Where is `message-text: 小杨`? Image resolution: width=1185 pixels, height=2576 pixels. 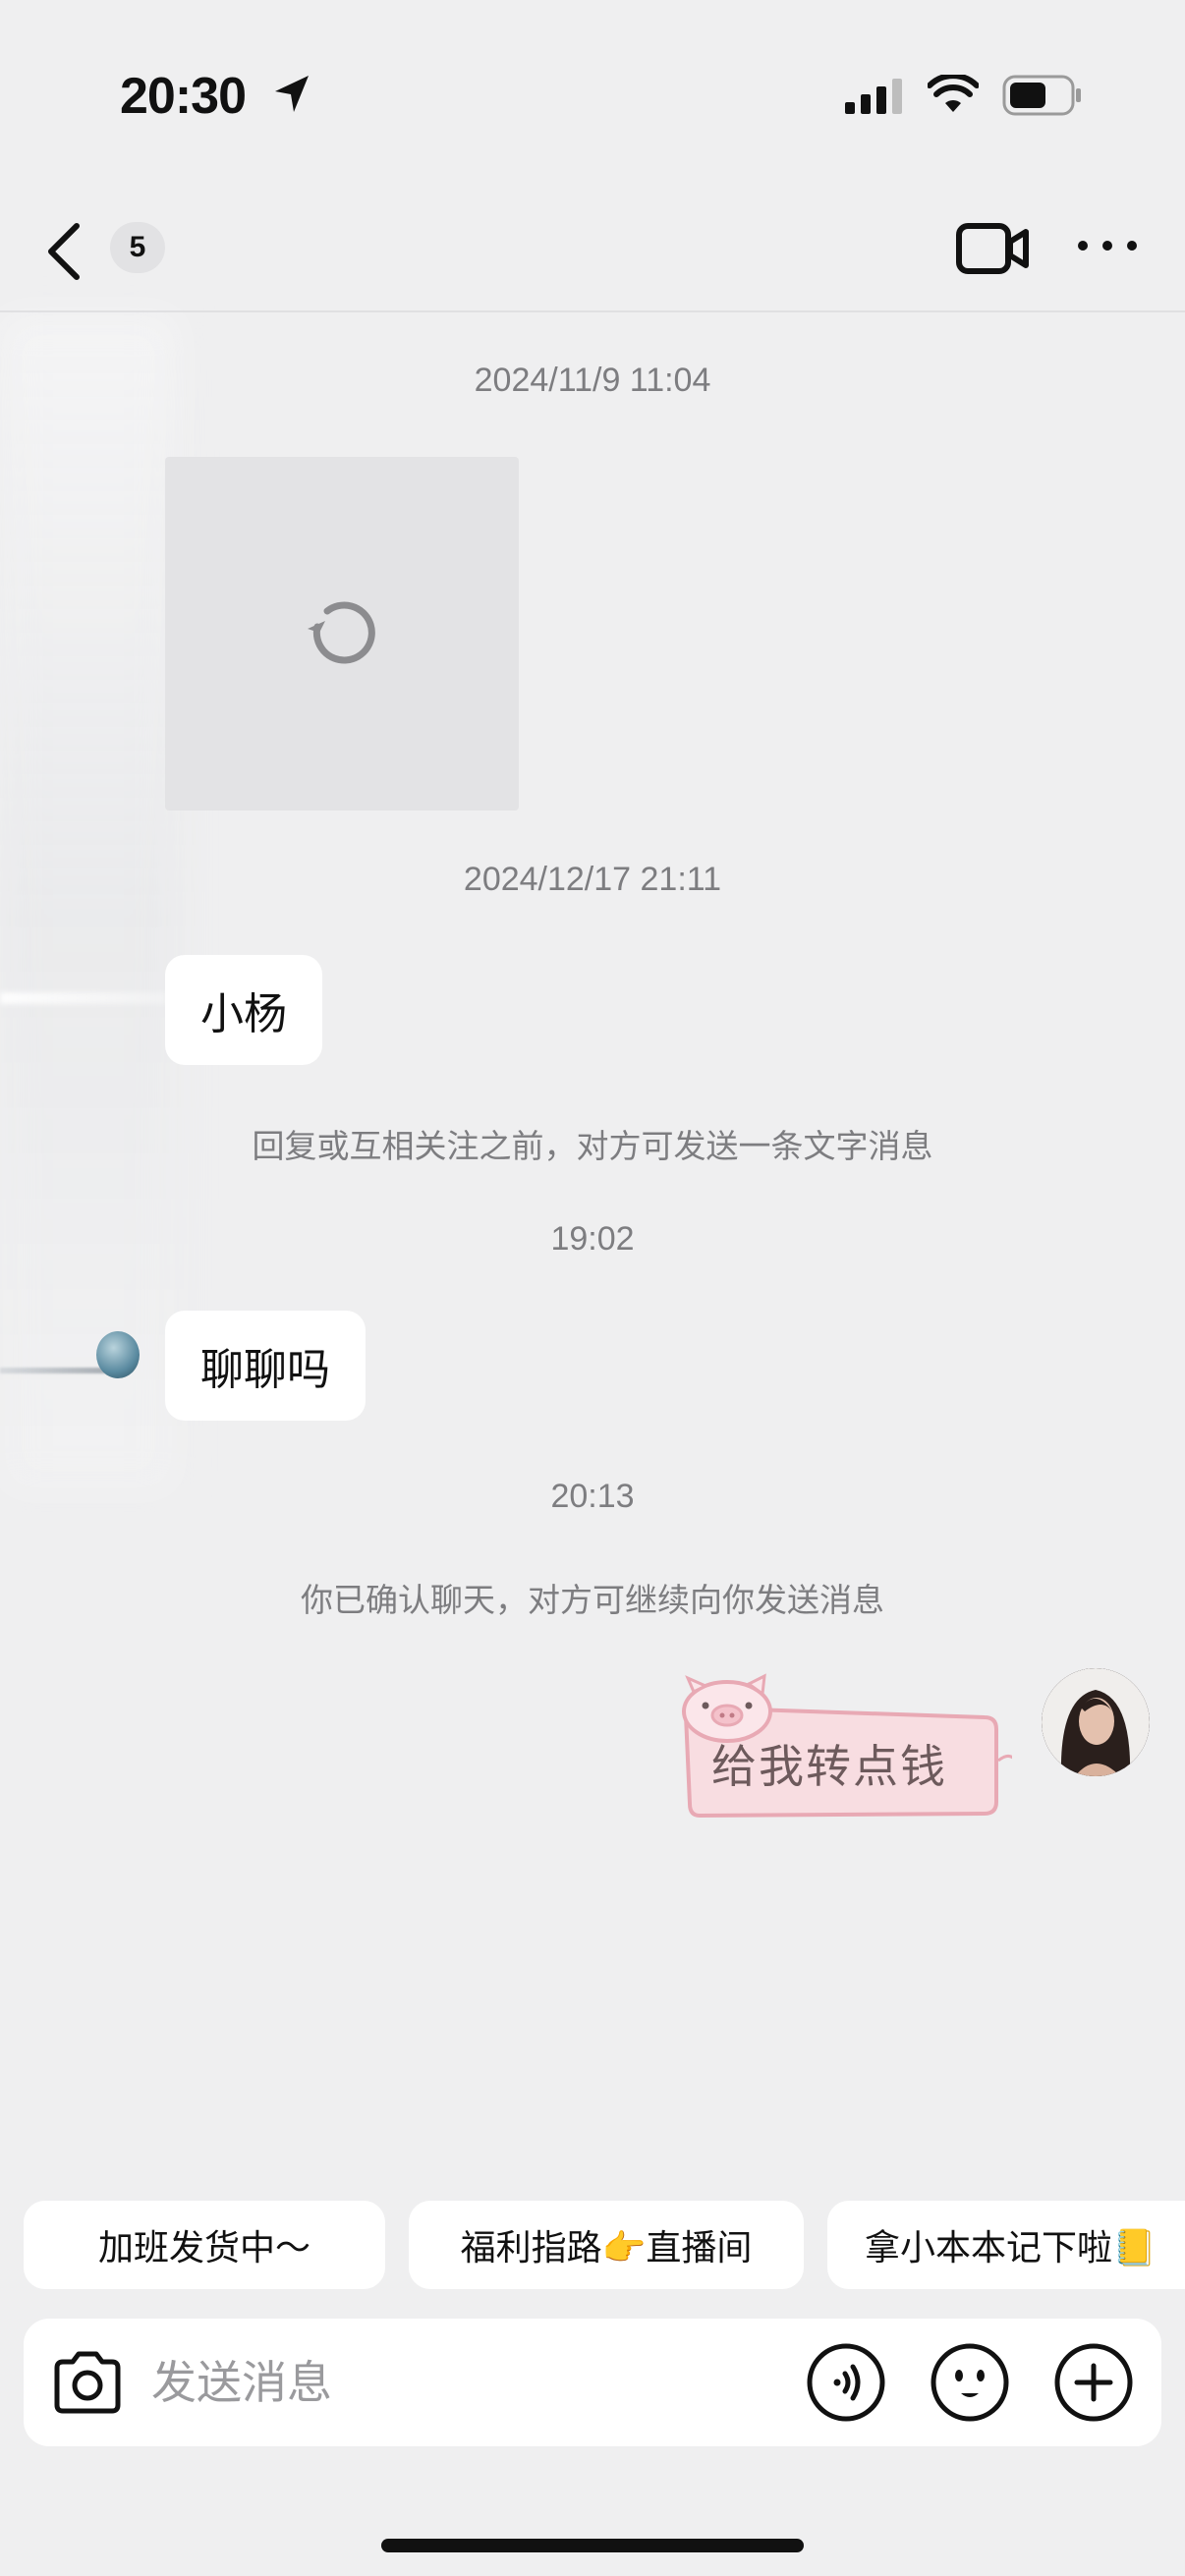 message-text: 小杨 is located at coordinates (244, 1014).